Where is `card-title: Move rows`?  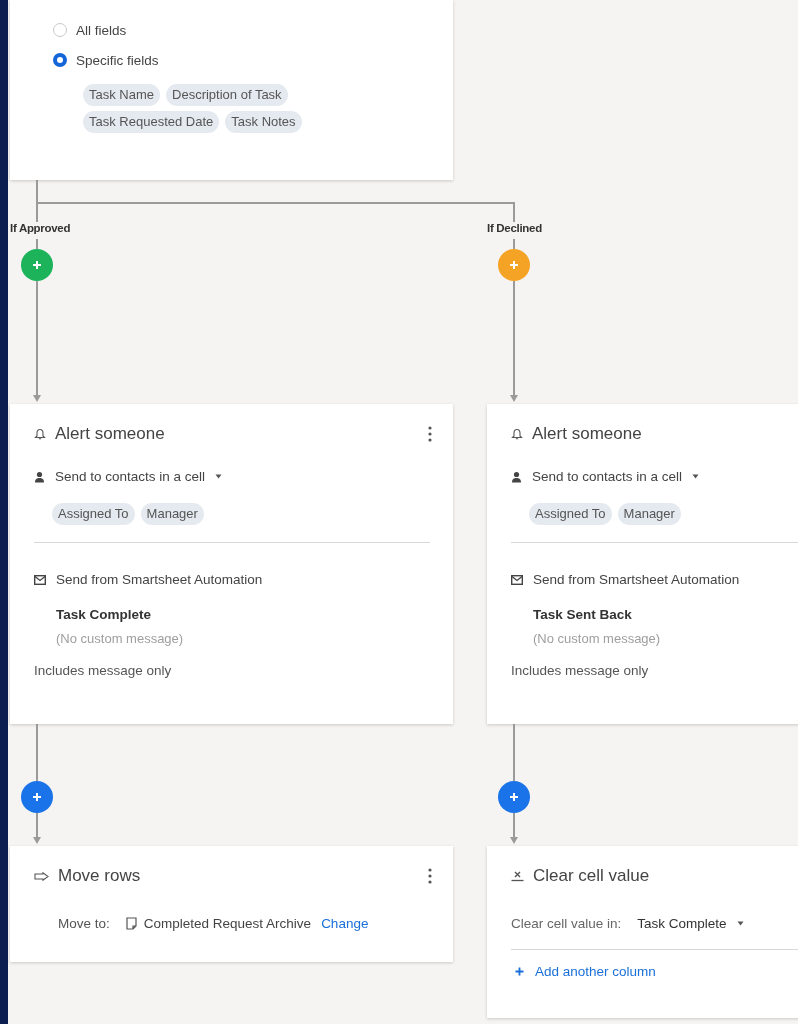
card-title: Move rows is located at coordinates (99, 876).